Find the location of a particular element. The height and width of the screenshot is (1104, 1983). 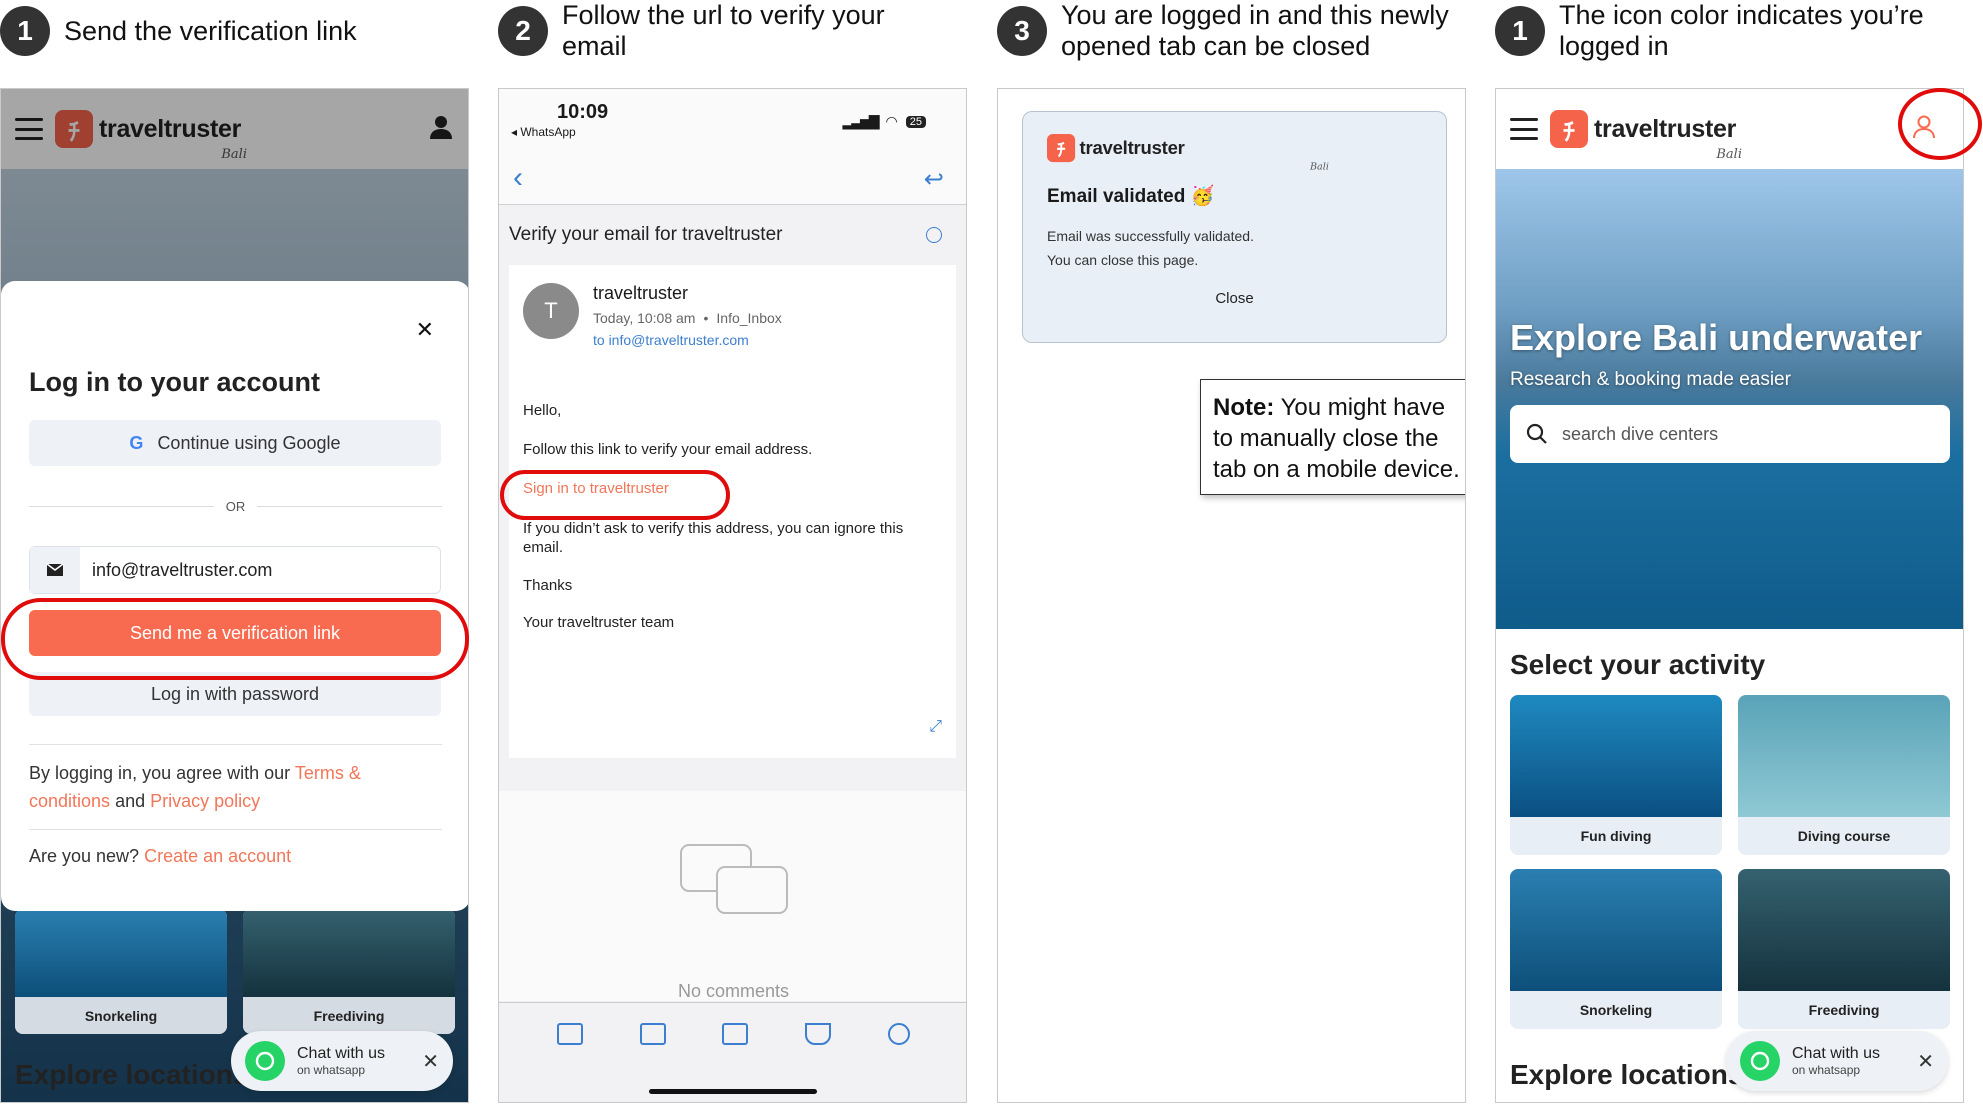

email-field: info@traveltruster.com is located at coordinates (235, 570).